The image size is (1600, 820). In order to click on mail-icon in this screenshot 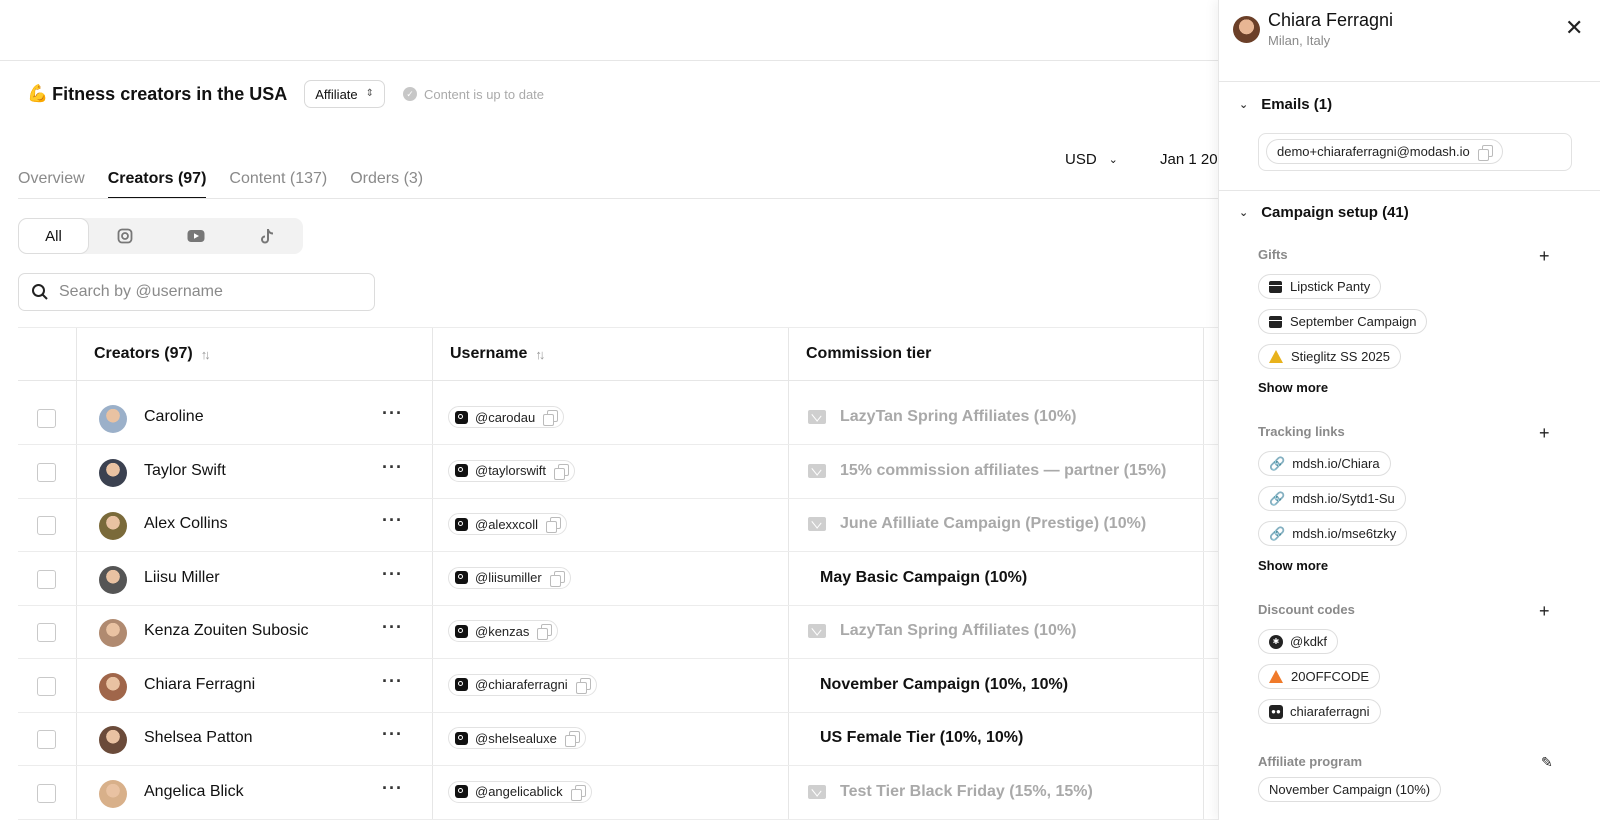, I will do `click(817, 524)`.